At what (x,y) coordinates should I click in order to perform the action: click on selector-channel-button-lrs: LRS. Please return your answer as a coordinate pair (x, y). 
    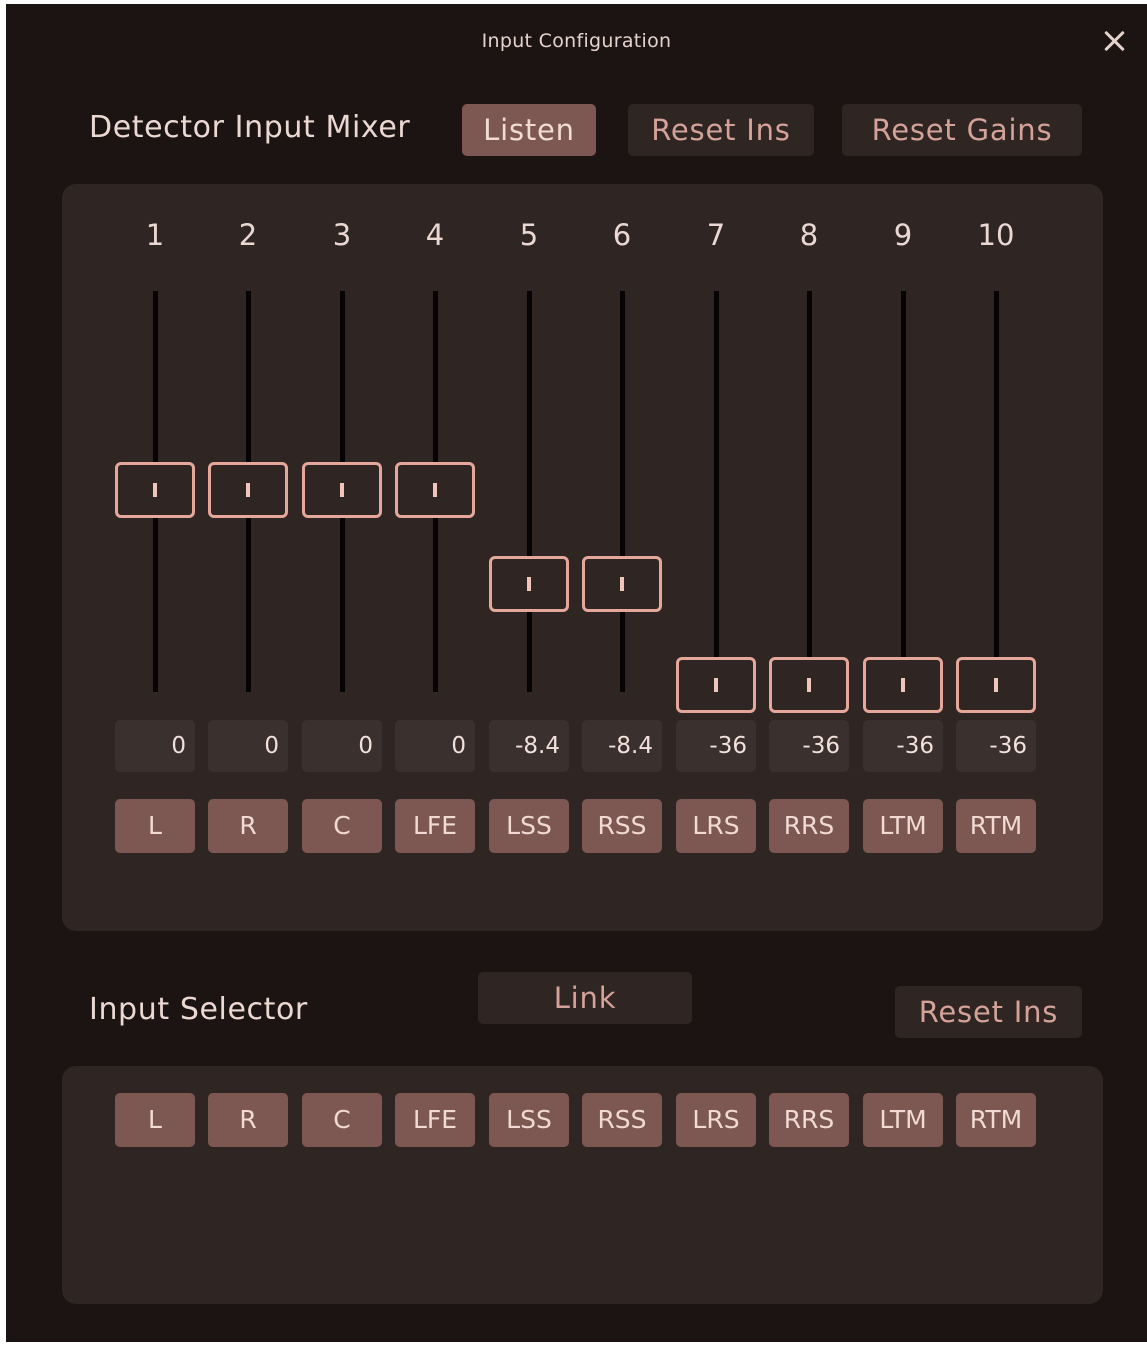
    Looking at the image, I should click on (716, 1120).